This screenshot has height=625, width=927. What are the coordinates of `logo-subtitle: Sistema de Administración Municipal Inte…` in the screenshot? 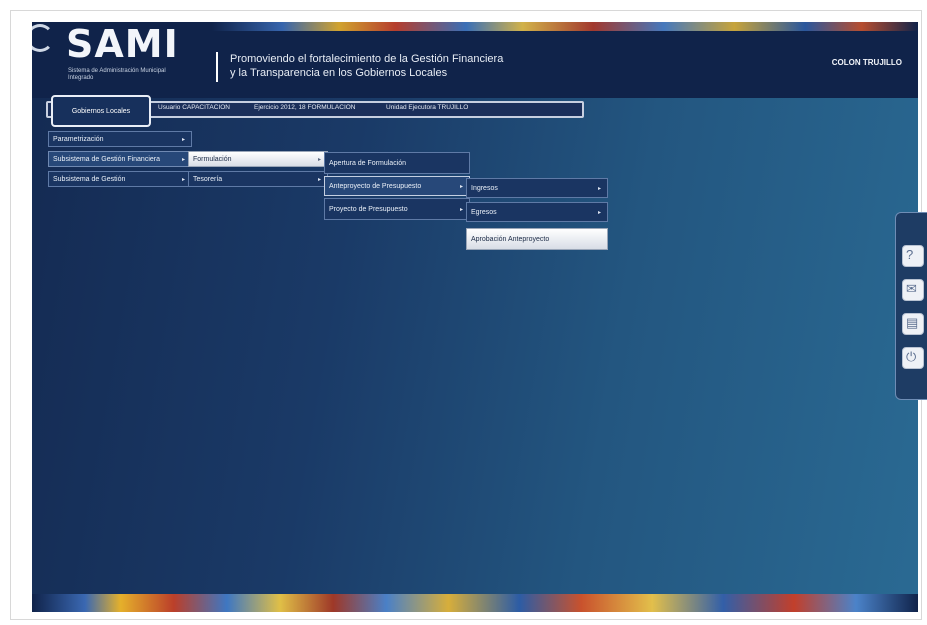 It's located at (117, 74).